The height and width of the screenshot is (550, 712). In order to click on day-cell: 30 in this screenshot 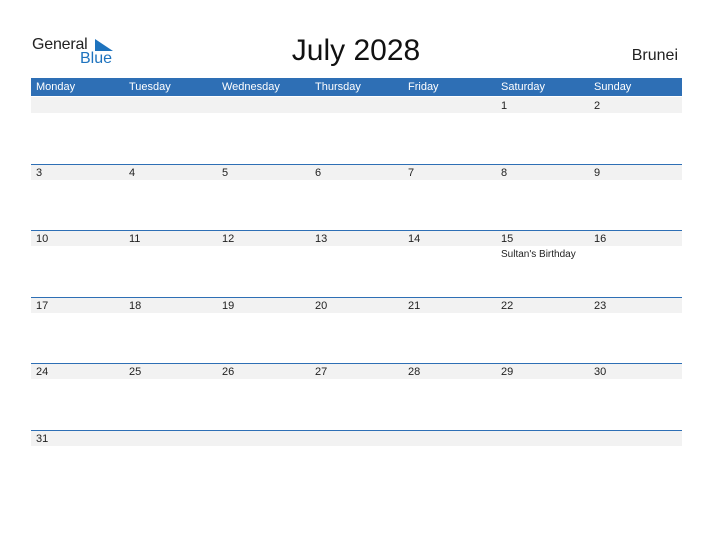, I will do `click(635, 396)`.